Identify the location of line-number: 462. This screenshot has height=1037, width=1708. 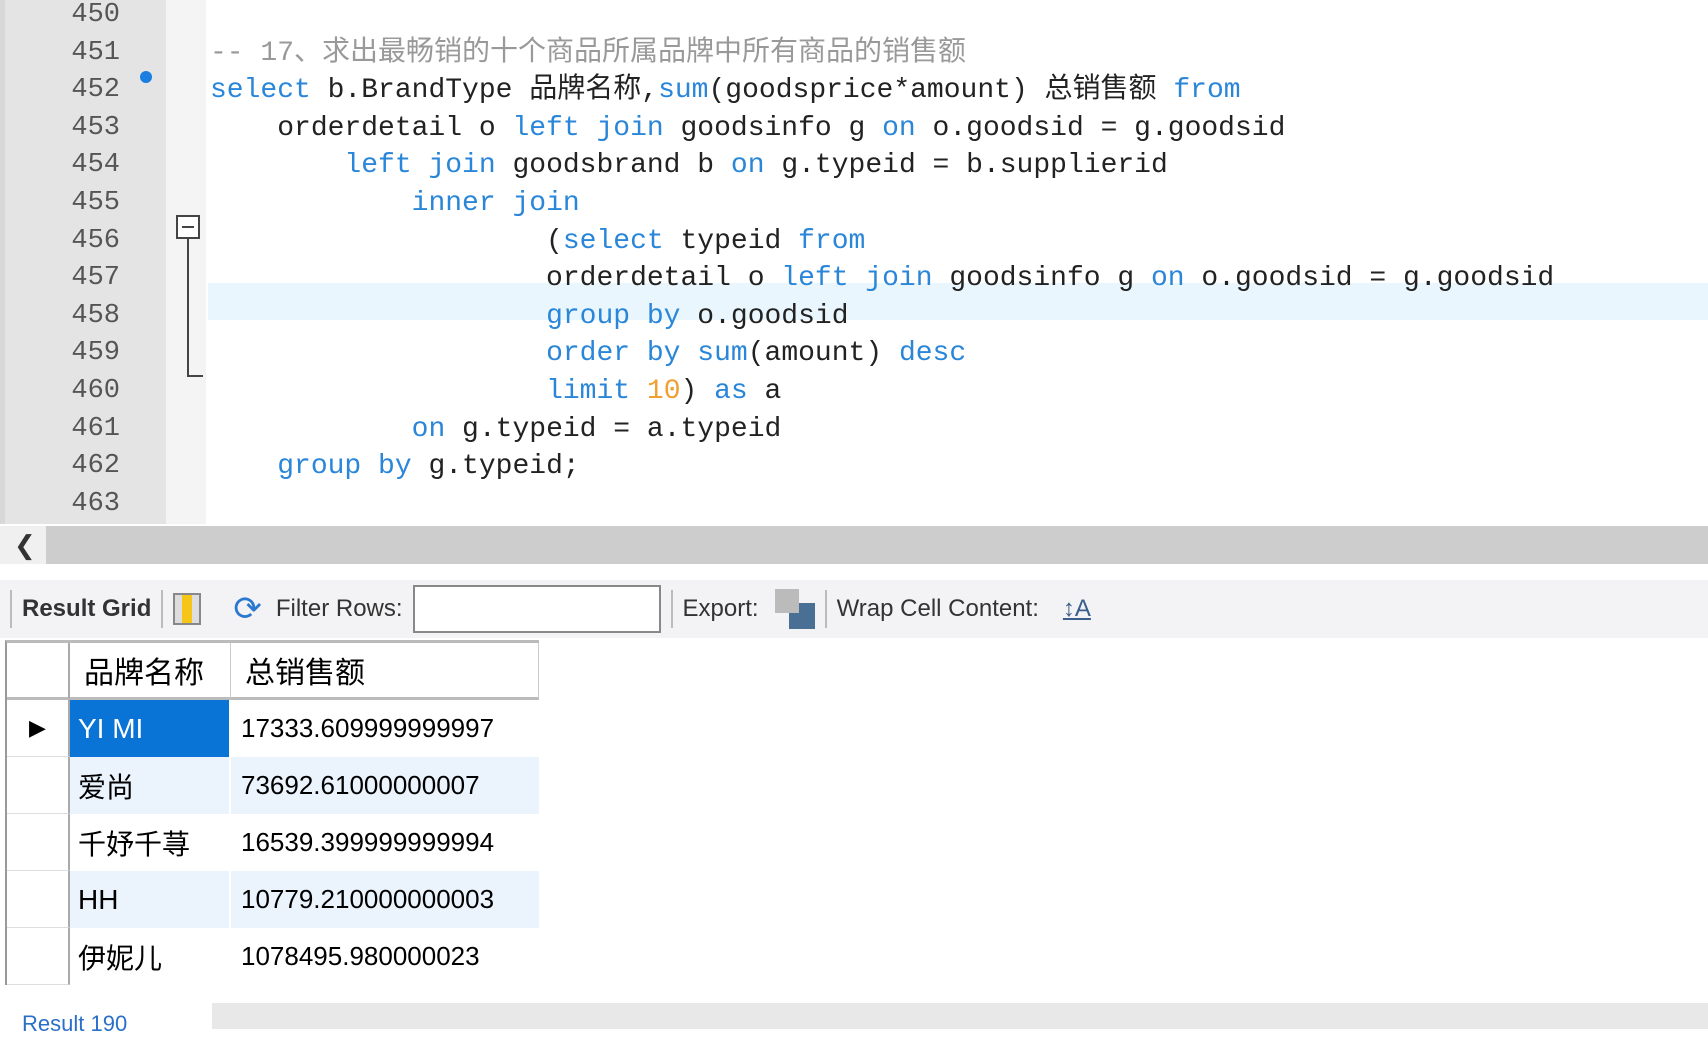
(95, 466).